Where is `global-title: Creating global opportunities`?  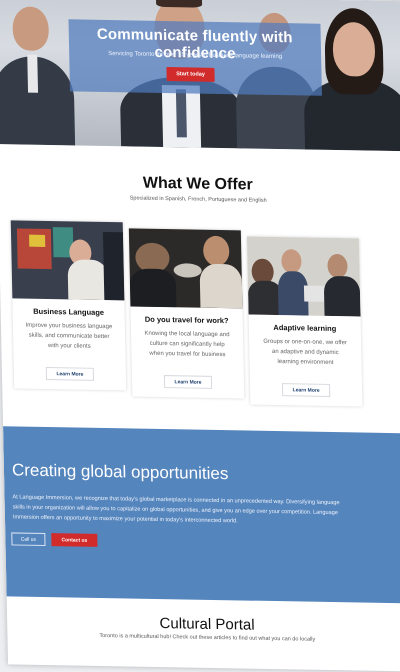 global-title: Creating global opportunities is located at coordinates (120, 472).